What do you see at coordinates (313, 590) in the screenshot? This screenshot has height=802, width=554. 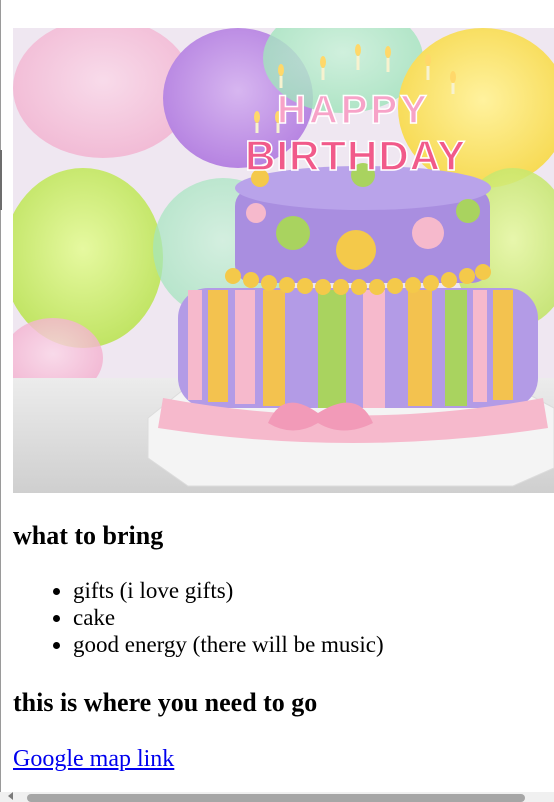 I see `list-item: gifts (i love gifts)` at bounding box center [313, 590].